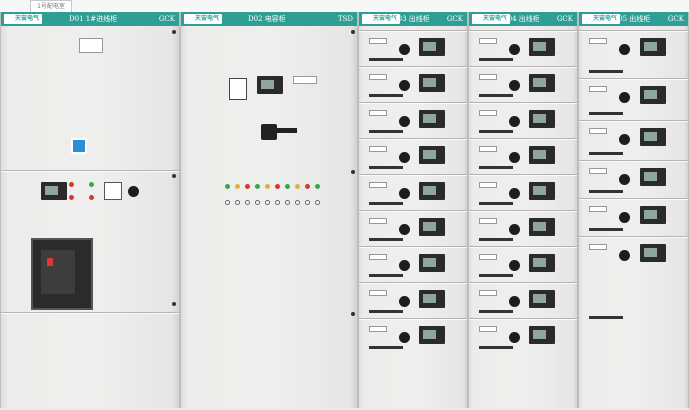  What do you see at coordinates (269, 19) in the screenshot?
I see `cabinet-header: 天宙电气 D02 电容柜 TSD` at bounding box center [269, 19].